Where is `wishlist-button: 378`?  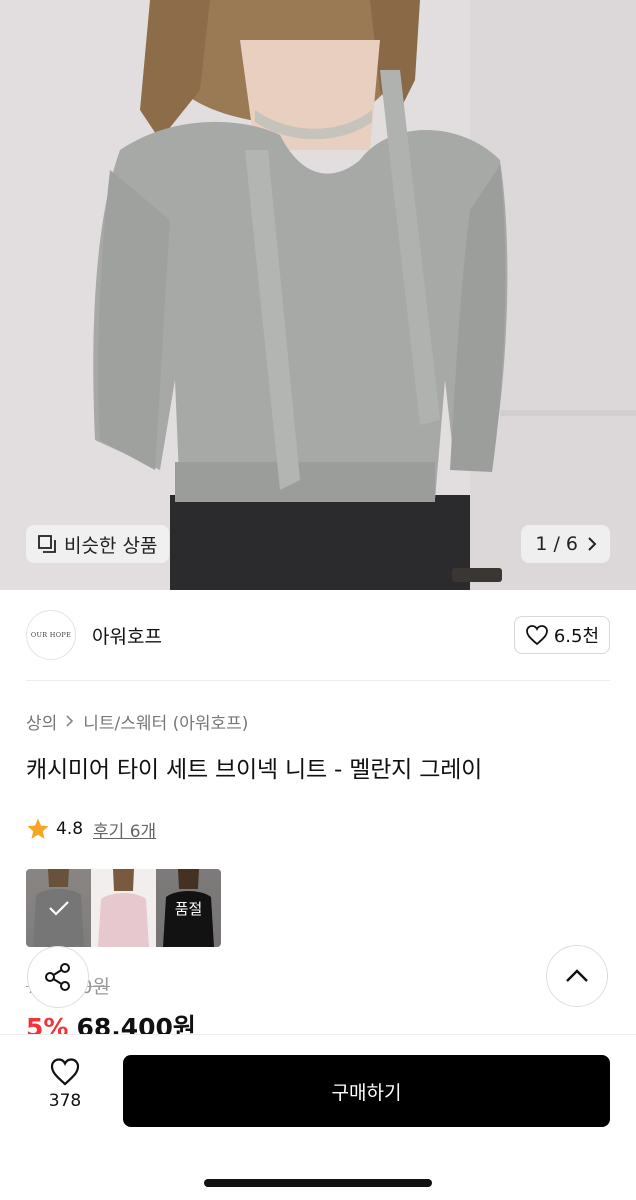 wishlist-button: 378 is located at coordinates (65, 1092).